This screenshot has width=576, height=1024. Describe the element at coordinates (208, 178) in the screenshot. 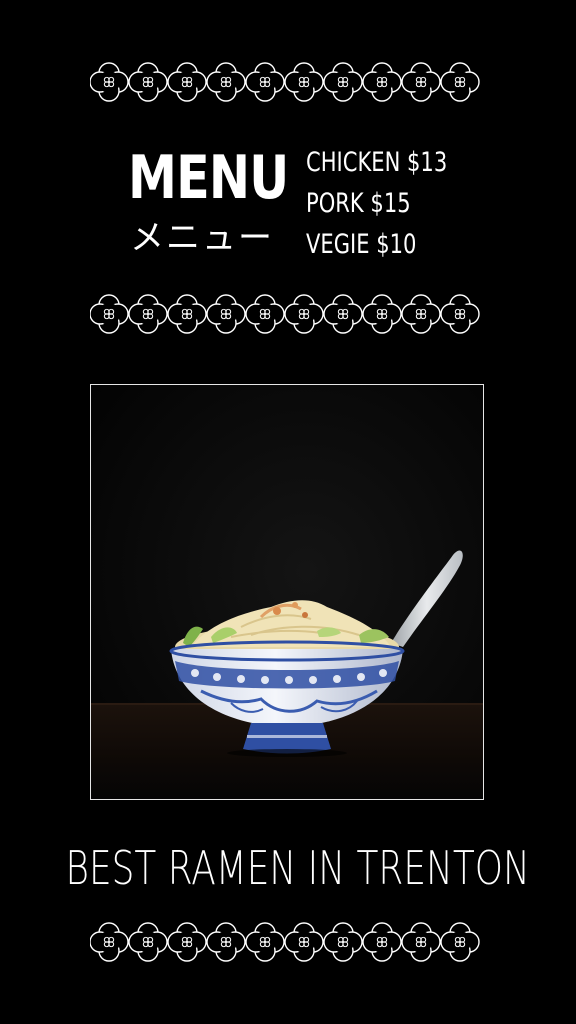

I see `menu-title: MENU` at that location.